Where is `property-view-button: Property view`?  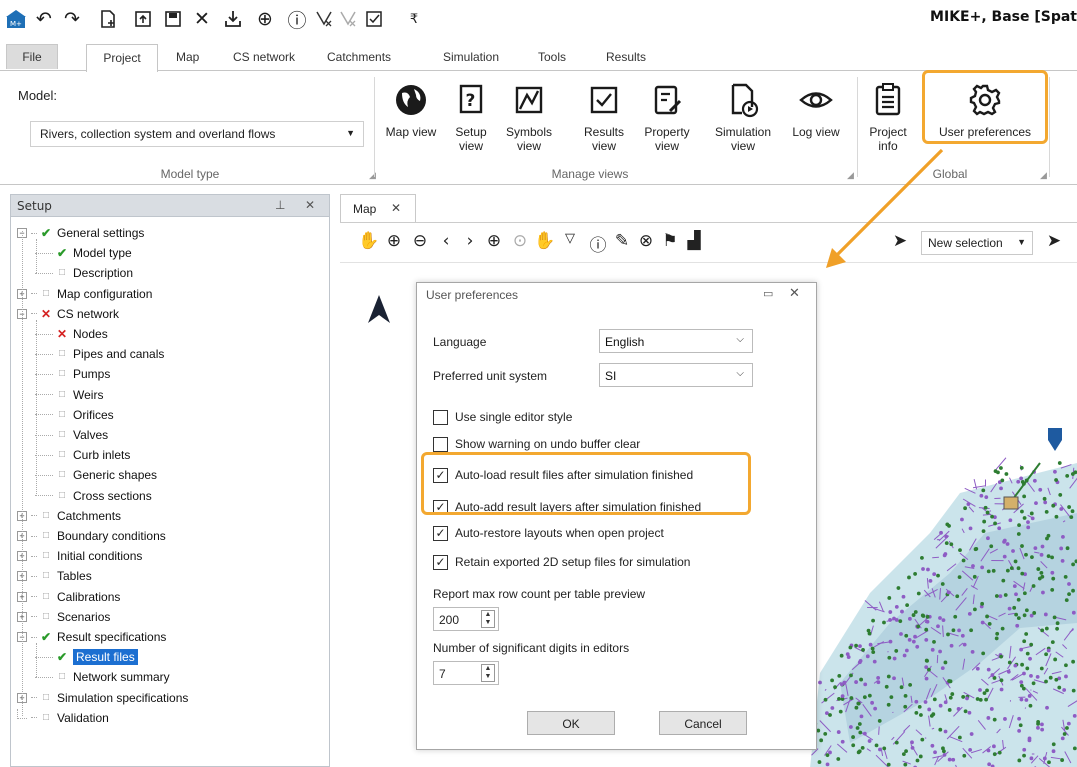
property-view-button: Property view is located at coordinates (667, 121).